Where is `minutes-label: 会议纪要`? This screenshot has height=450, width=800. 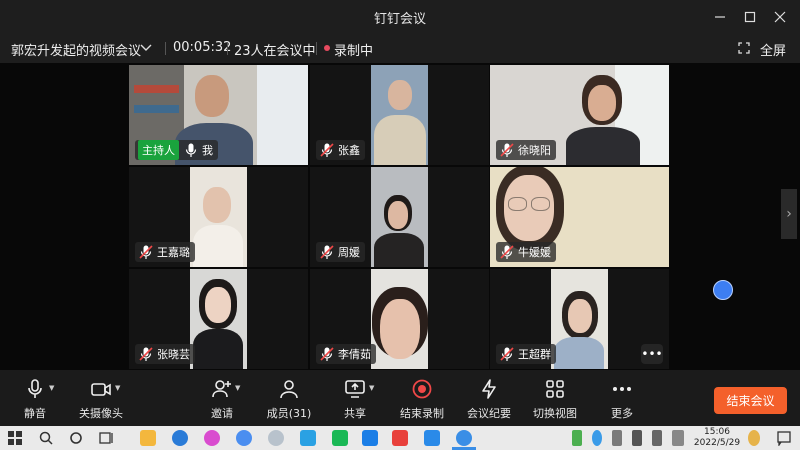 minutes-label: 会议纪要 is located at coordinates (489, 413).